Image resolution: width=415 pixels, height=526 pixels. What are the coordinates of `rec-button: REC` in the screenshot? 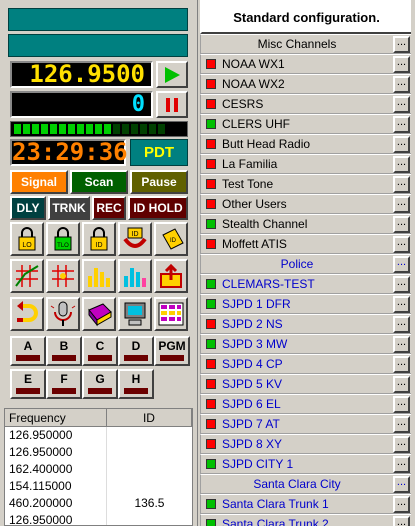 It's located at (109, 208).